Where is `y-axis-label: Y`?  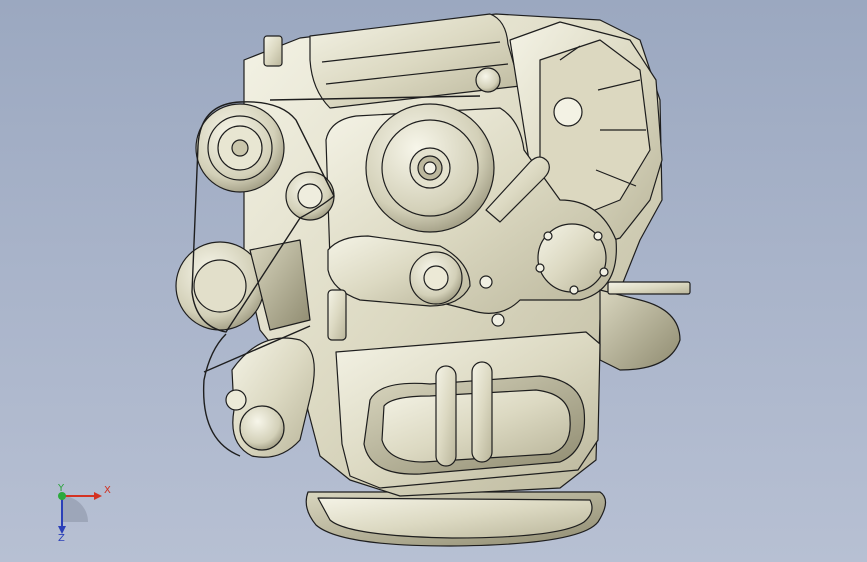
y-axis-label: Y is located at coordinates (61, 488).